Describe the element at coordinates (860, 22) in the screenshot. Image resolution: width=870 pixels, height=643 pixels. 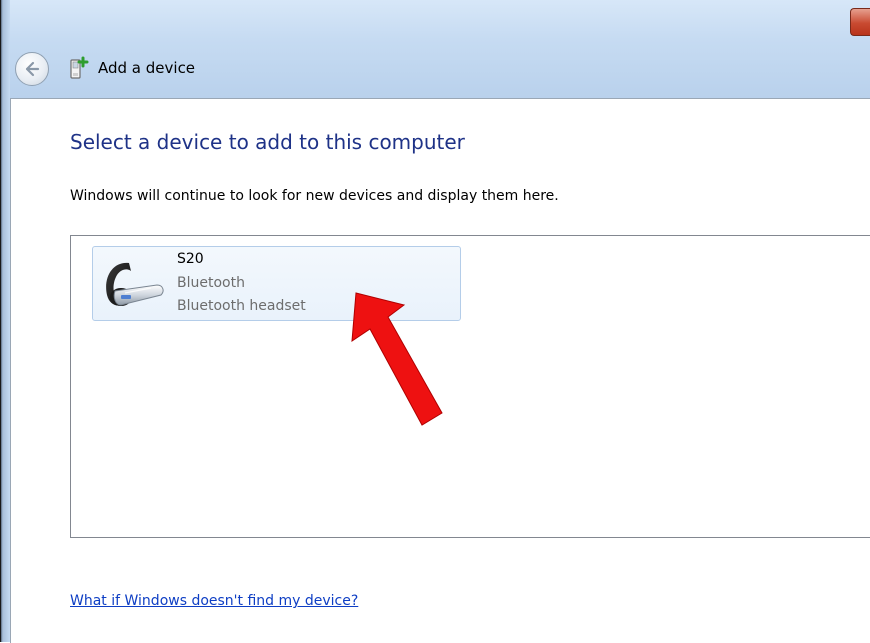
I see `close-button` at that location.